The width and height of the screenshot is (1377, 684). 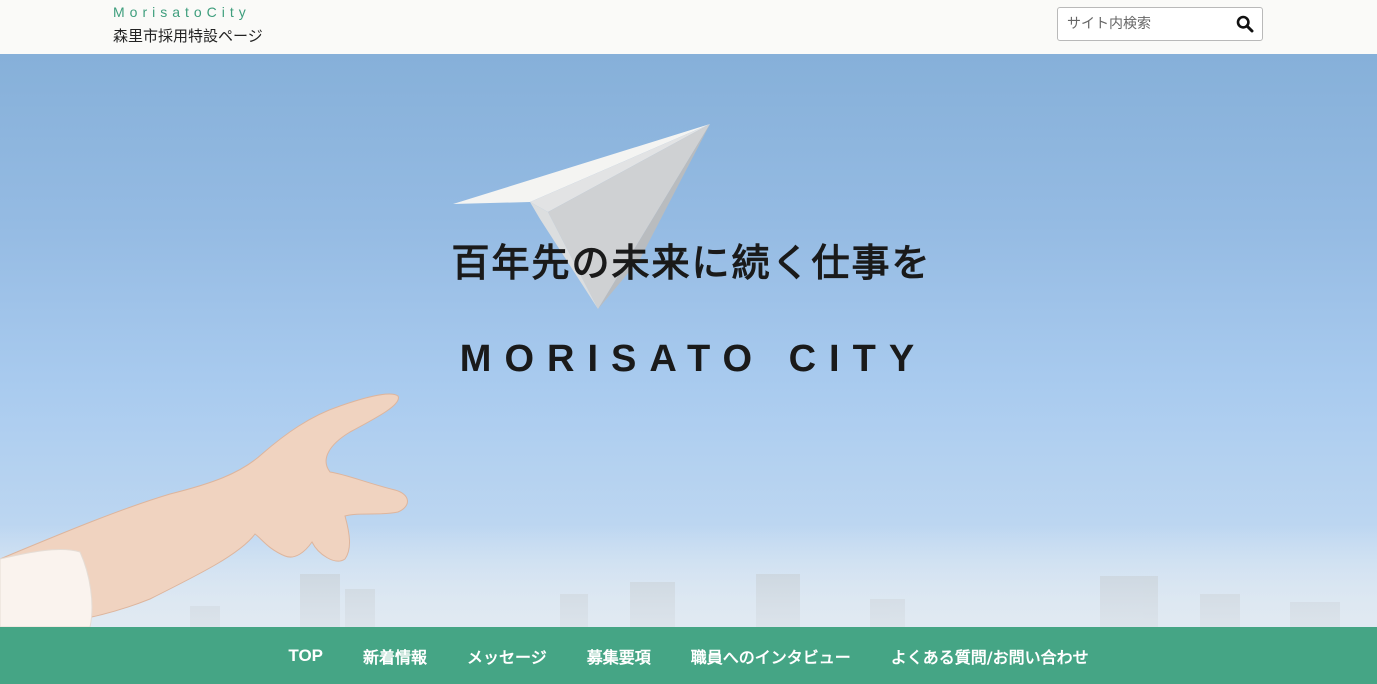 I want to click on nav-item-top: TOP, so click(x=305, y=656).